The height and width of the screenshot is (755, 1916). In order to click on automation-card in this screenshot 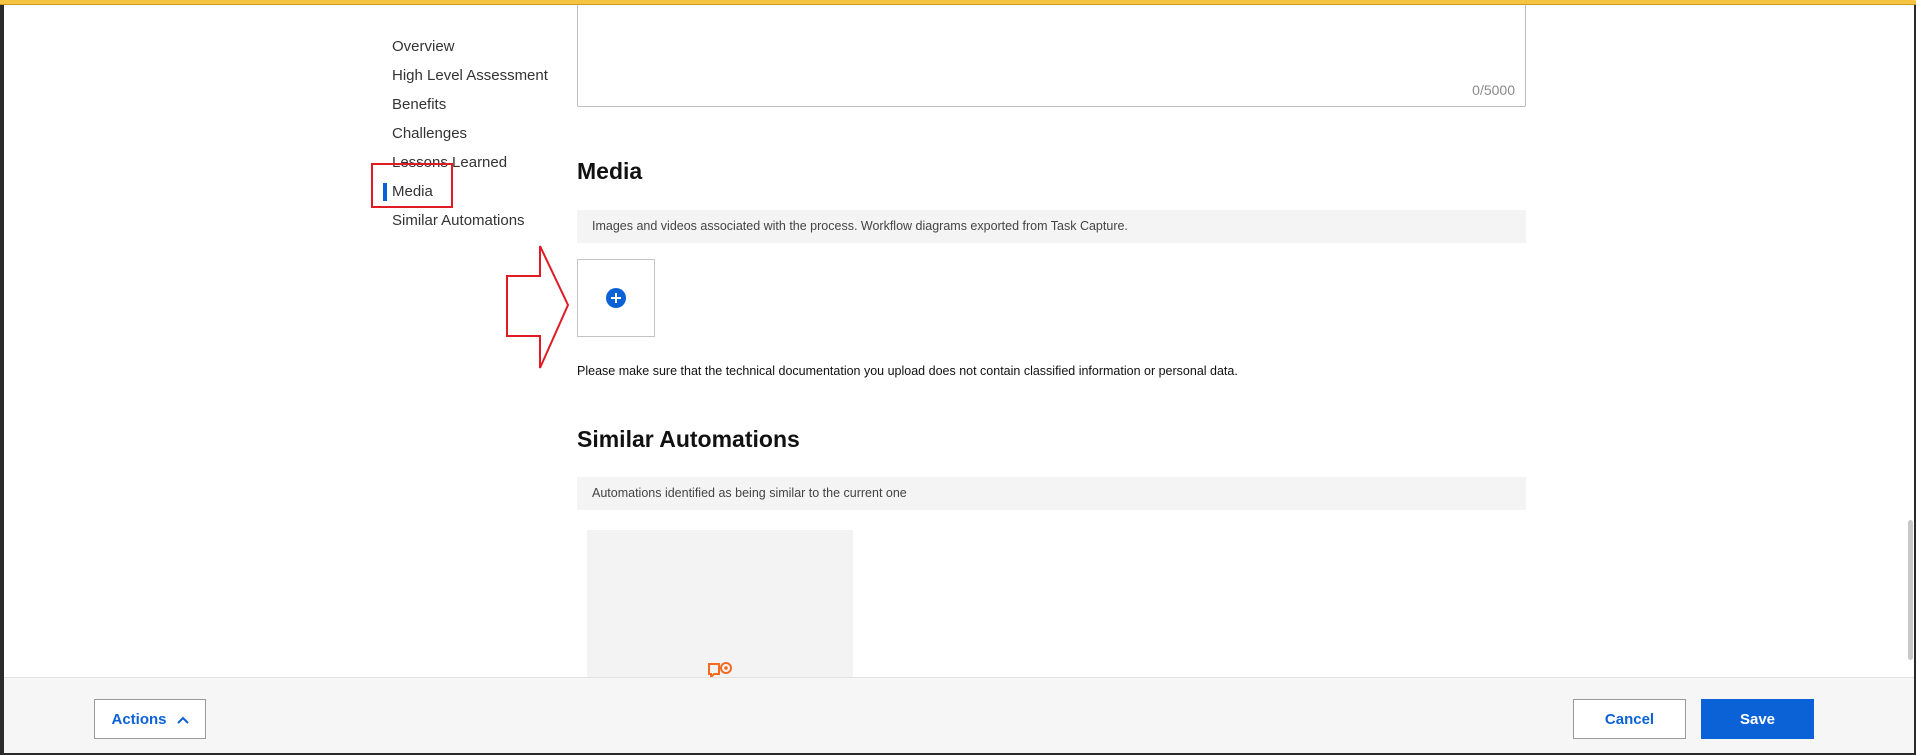, I will do `click(720, 604)`.